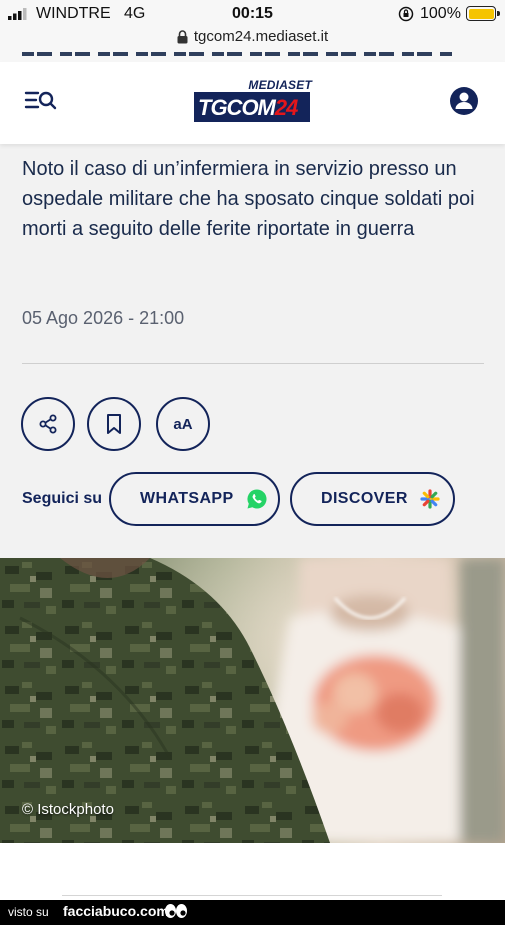 This screenshot has width=505, height=925. What do you see at coordinates (253, 363) in the screenshot?
I see `divider` at bounding box center [253, 363].